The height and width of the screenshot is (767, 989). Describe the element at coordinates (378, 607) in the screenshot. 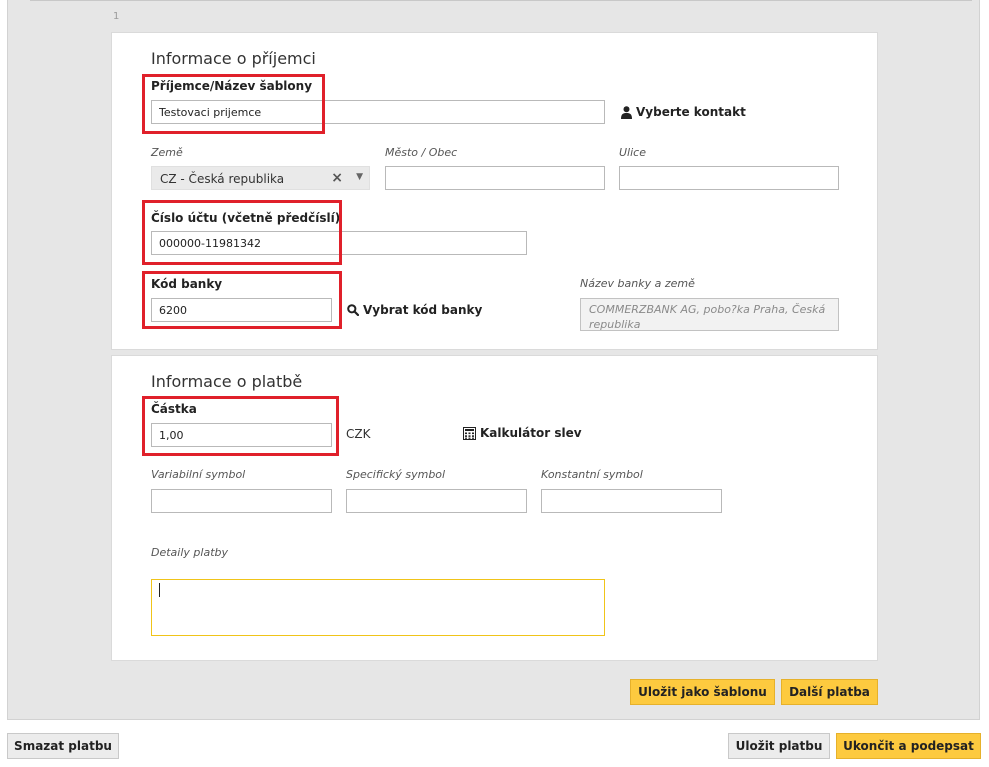

I see `payment-details-textarea` at that location.